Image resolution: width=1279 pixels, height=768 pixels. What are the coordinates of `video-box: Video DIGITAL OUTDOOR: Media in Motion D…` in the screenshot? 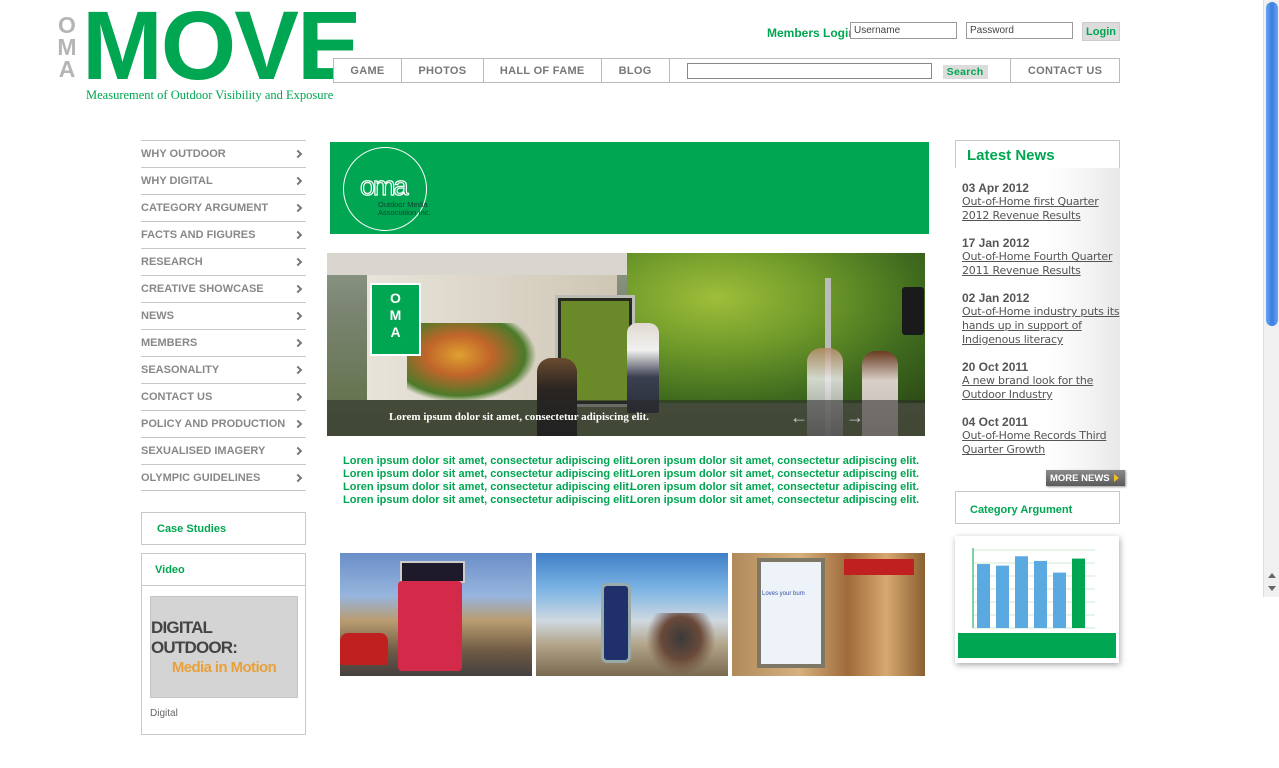 It's located at (223, 644).